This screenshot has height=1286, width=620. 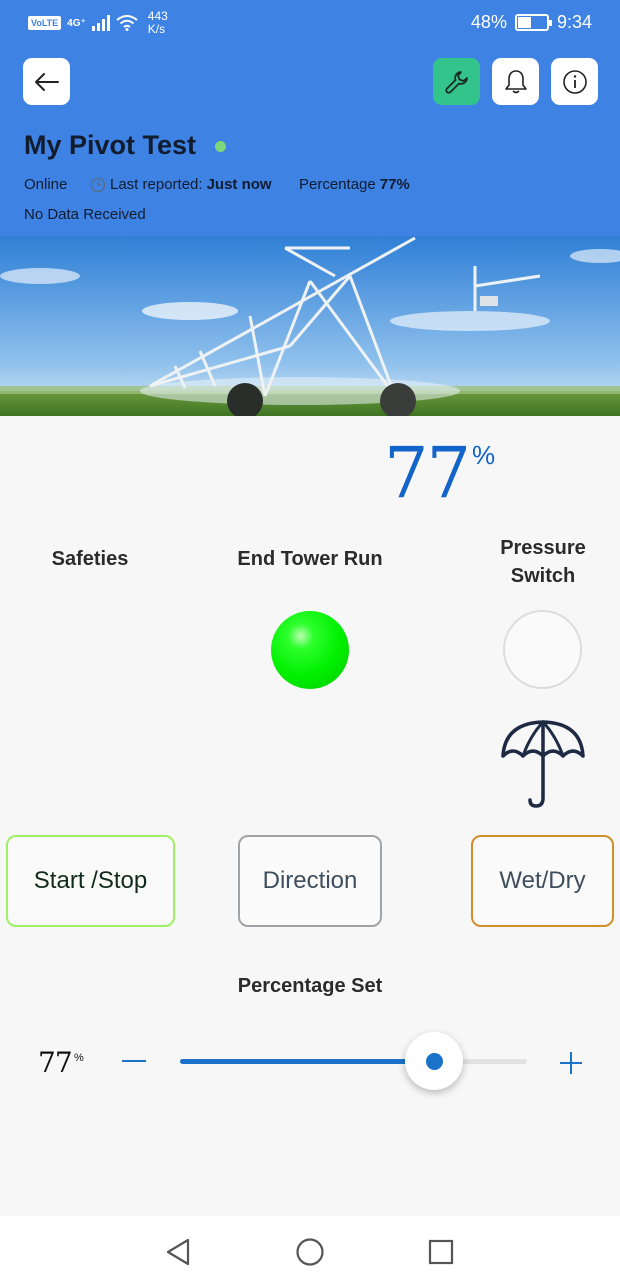 What do you see at coordinates (127, 23) in the screenshot?
I see `wifi-icon` at bounding box center [127, 23].